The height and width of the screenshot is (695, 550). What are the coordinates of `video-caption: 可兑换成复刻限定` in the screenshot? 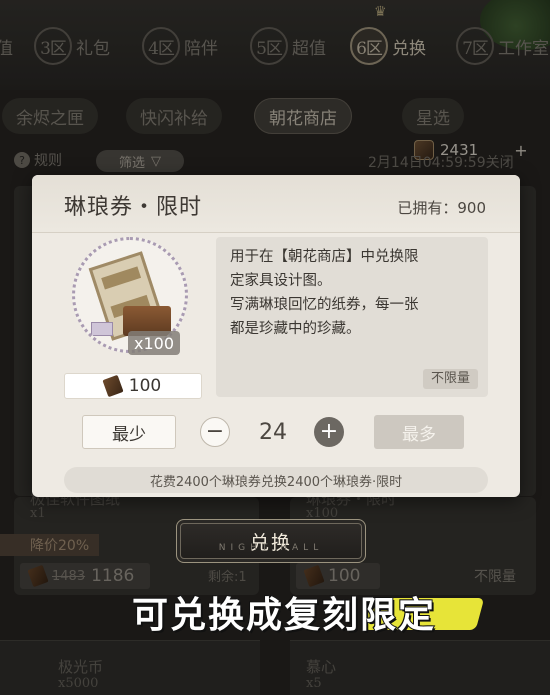 It's located at (283, 615).